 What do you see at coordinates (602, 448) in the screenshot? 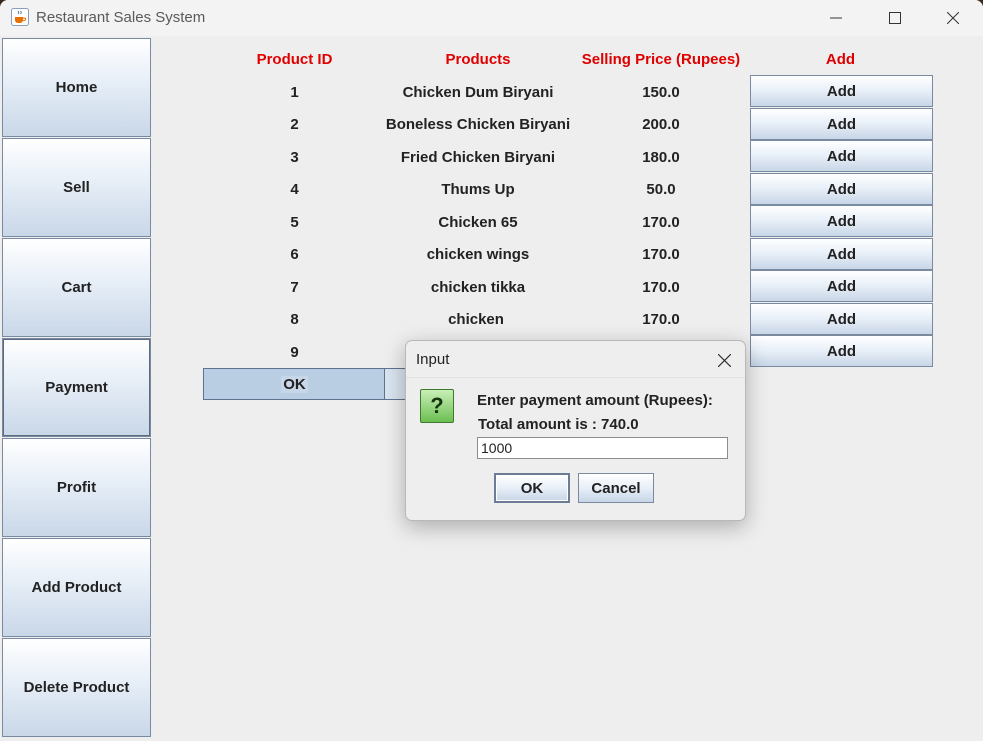
I see `payment-amount-input` at bounding box center [602, 448].